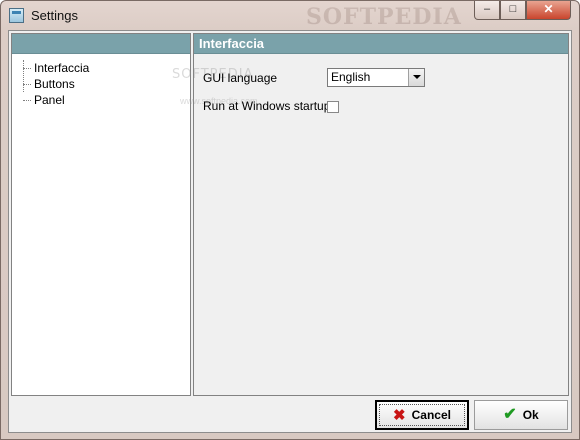 This screenshot has width=580, height=440. What do you see at coordinates (16, 15) in the screenshot?
I see `app-icon` at bounding box center [16, 15].